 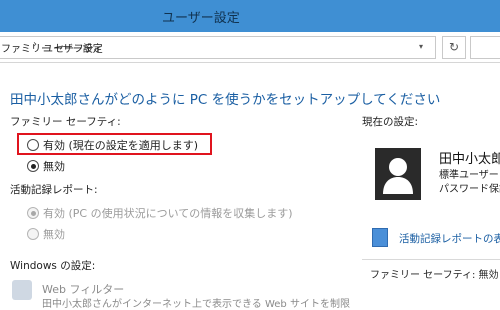 I want to click on activity-report-on-label: 有効 (PC の使用状況についての情報を収集します), so click(x=168, y=213).